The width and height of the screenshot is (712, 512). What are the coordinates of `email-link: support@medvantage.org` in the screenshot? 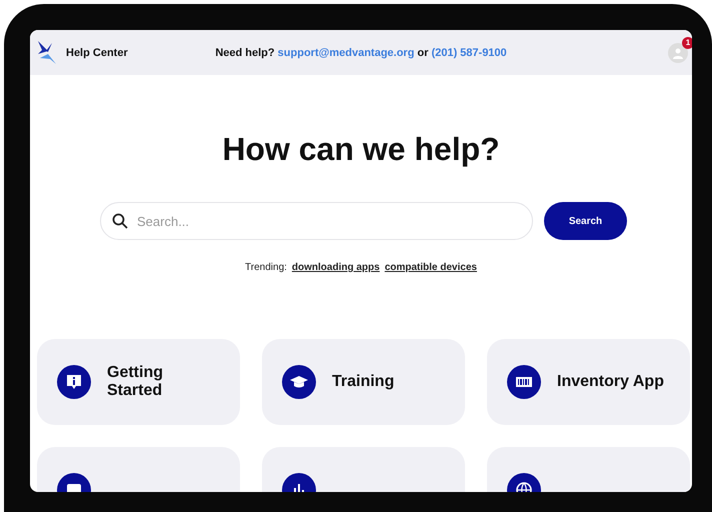 It's located at (346, 52).